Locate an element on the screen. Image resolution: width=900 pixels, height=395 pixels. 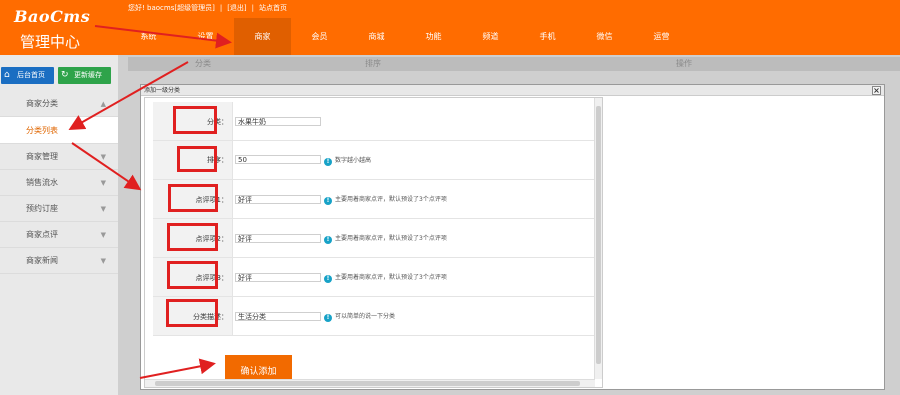
form-row-review-item-1: 点评项1： !主要用着商家点评，默认预设了3个点评项 is located at coordinates (373, 199).